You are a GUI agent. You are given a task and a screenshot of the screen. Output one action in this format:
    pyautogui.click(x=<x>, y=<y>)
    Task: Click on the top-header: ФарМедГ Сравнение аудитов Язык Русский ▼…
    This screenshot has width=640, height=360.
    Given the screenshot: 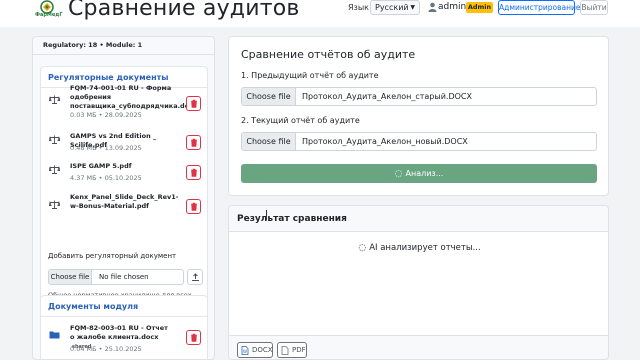 What is the action you would take?
    pyautogui.click(x=320, y=13)
    